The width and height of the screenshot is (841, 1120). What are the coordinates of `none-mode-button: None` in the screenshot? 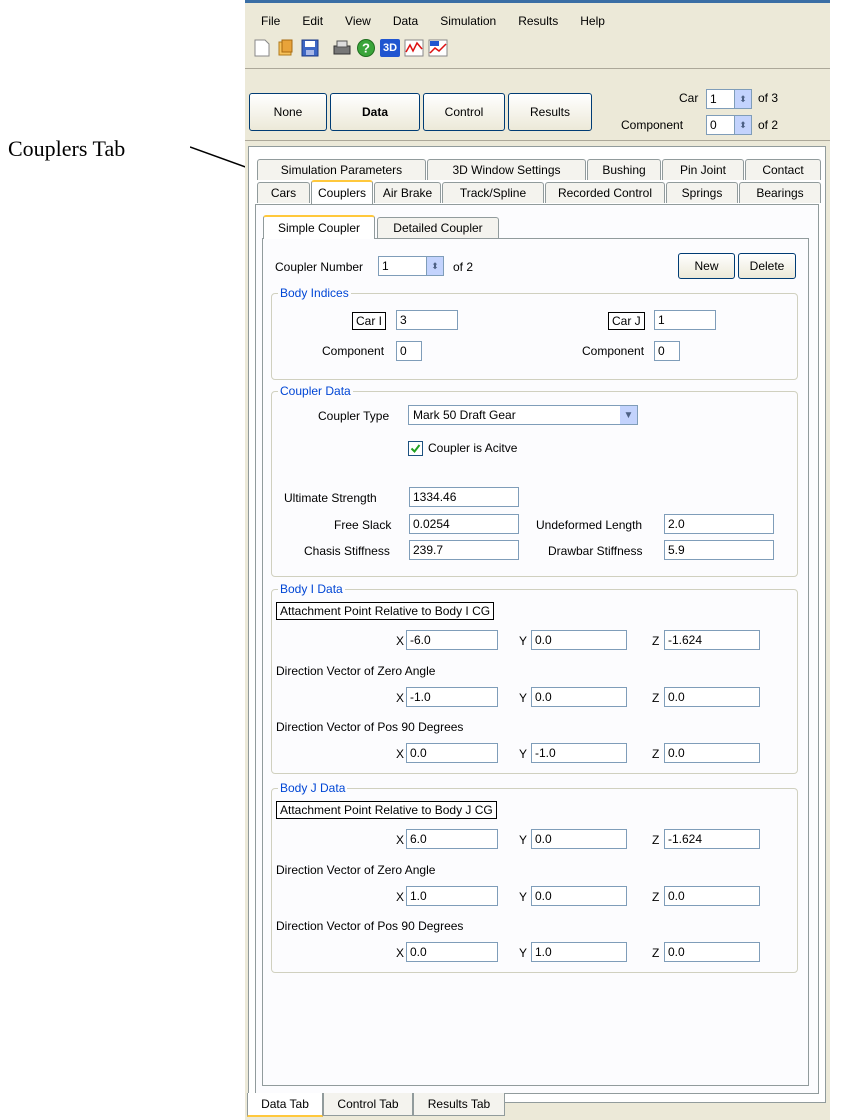 It's located at (288, 112).